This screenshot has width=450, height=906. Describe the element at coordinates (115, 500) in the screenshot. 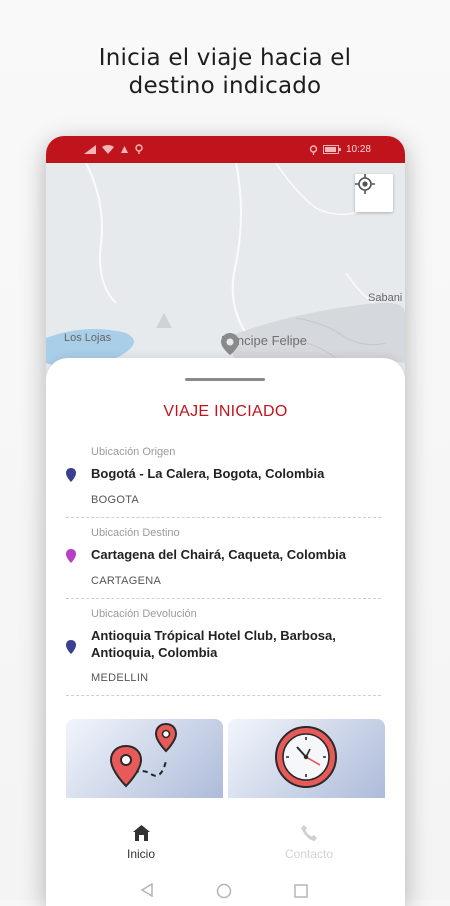

I see `location-city: BOGOTA` at that location.